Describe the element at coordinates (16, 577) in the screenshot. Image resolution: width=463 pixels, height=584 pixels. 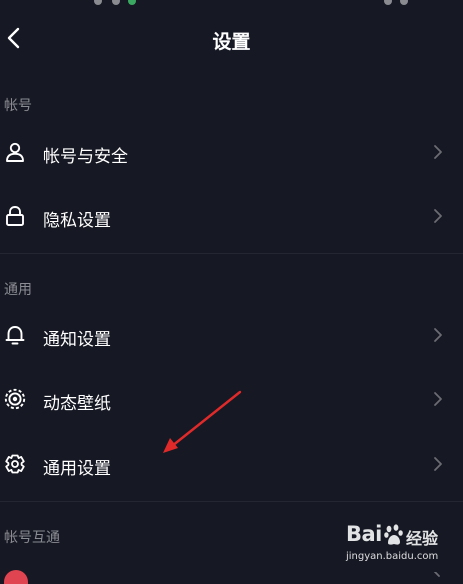
I see `app-icon` at that location.